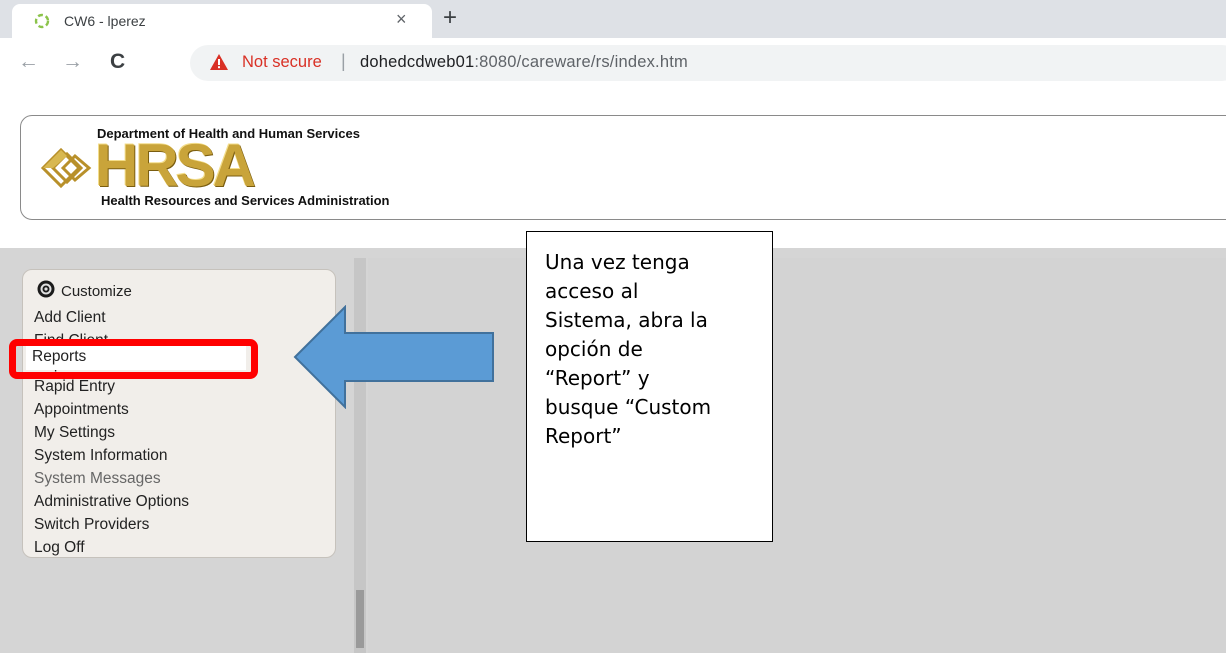 The width and height of the screenshot is (1226, 653). I want to click on menu-customize: Customize, so click(84, 290).